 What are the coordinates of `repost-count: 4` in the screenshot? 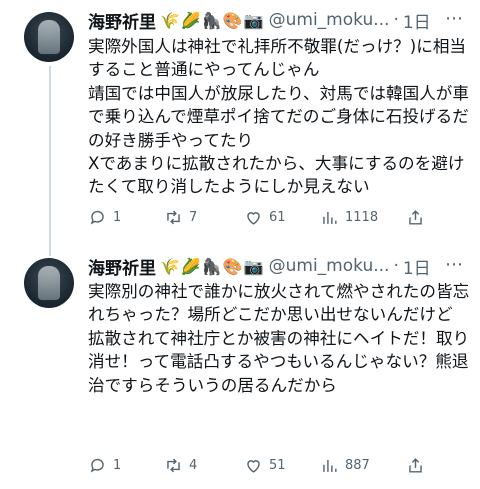 It's located at (193, 465).